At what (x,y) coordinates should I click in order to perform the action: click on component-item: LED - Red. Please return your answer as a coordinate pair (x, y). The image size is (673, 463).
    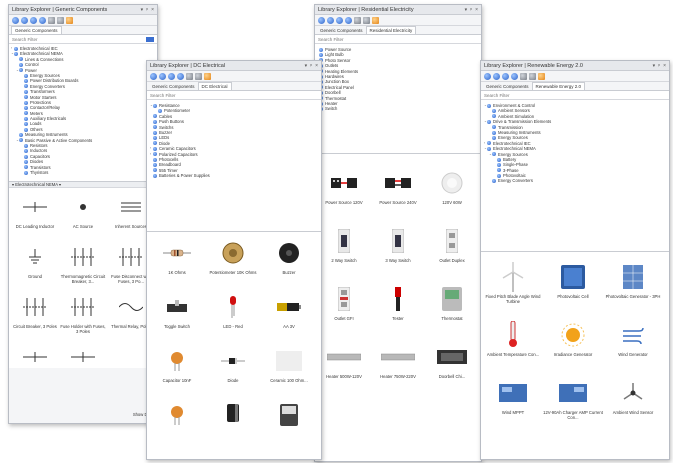
    Looking at the image, I should click on (233, 310).